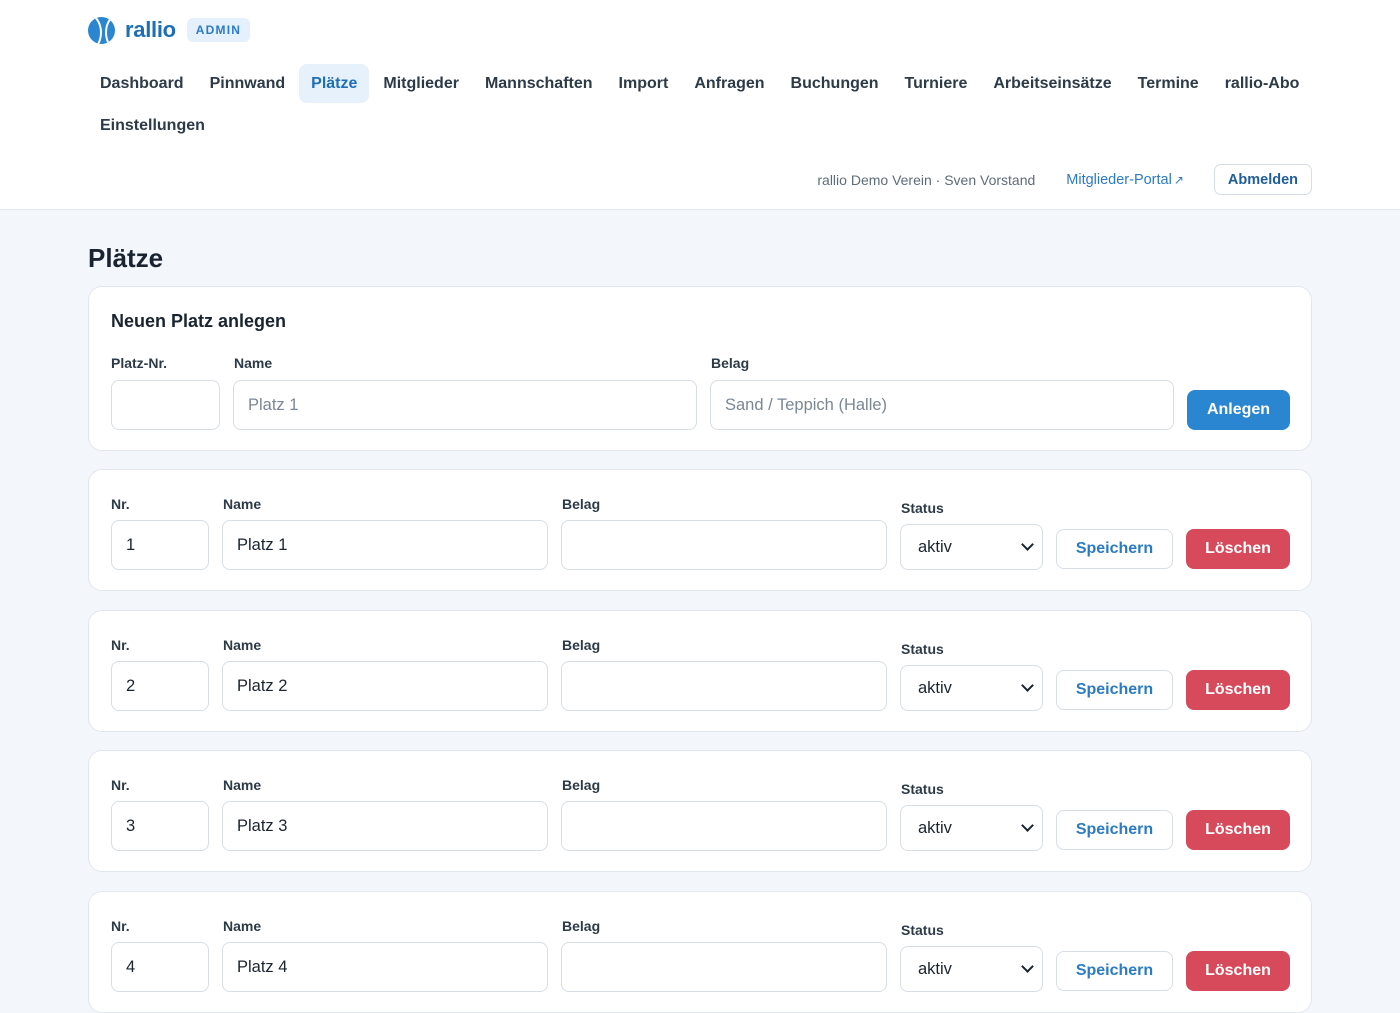  Describe the element at coordinates (139, 363) in the screenshot. I see `new-court-nr-label: Platz-Nr.` at that location.